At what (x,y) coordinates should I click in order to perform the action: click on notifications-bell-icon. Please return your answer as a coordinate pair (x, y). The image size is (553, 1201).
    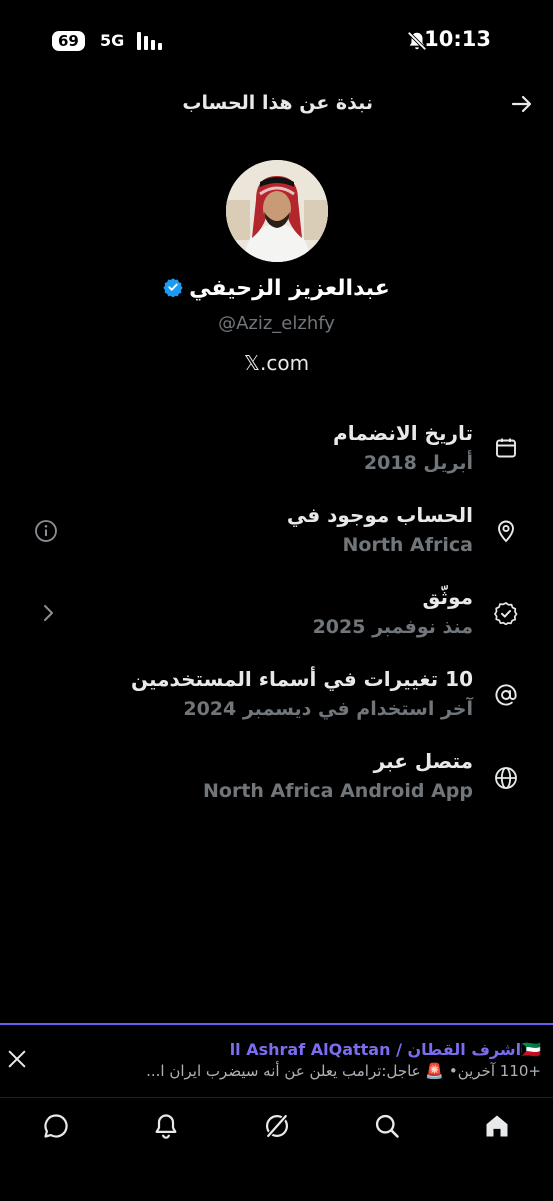
    Looking at the image, I should click on (166, 1126).